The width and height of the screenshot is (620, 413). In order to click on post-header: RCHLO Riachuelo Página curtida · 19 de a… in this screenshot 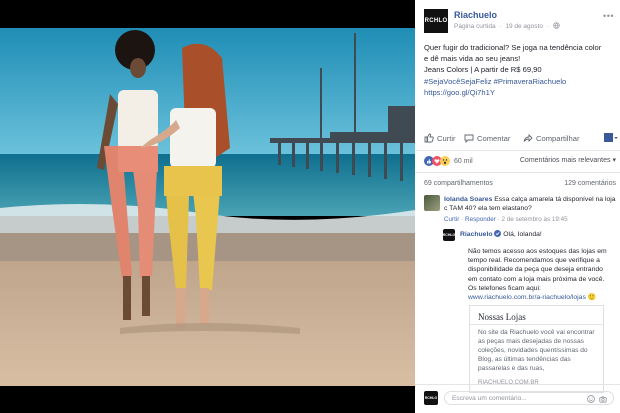, I will do `click(519, 22)`.